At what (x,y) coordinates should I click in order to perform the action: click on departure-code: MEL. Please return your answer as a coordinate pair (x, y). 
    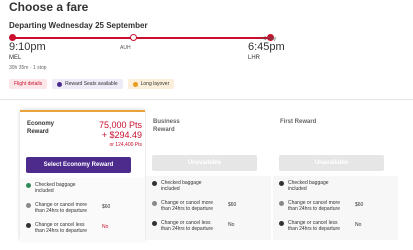
    Looking at the image, I should click on (15, 58).